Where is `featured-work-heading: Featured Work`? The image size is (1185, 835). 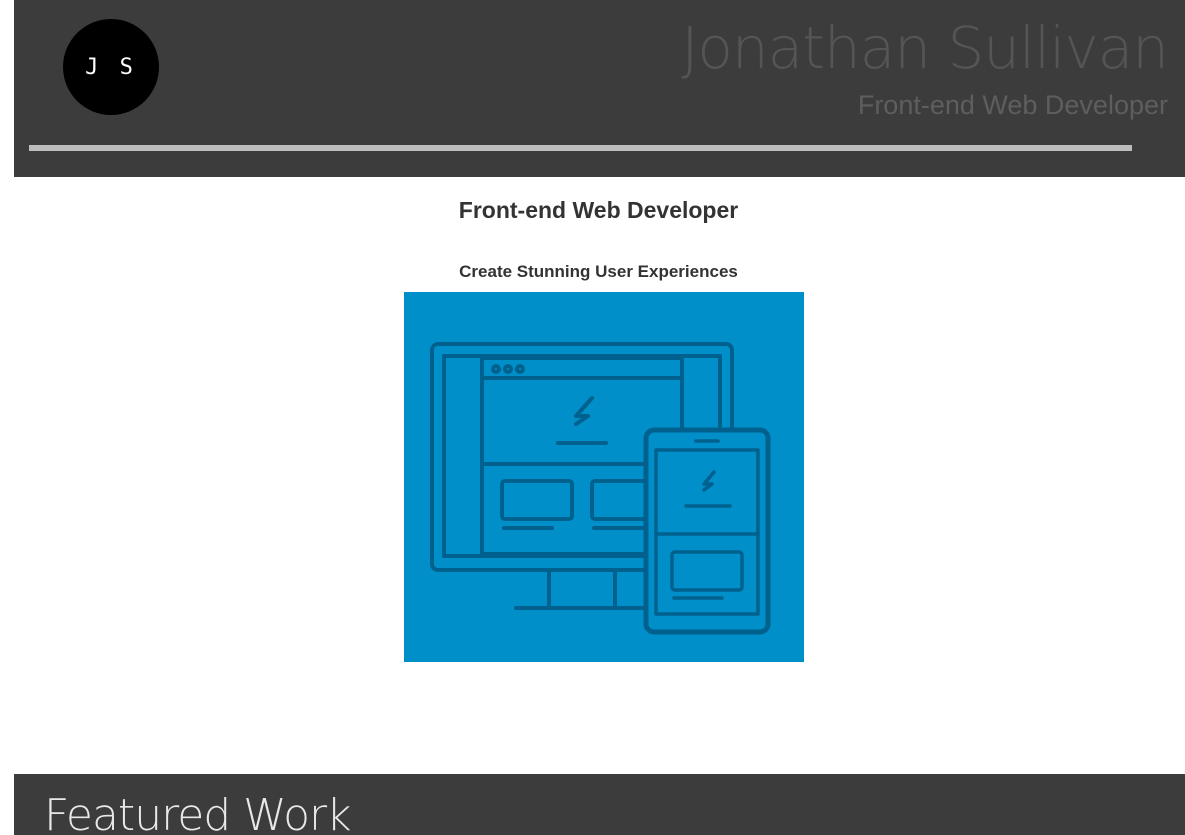 featured-work-heading: Featured Work is located at coordinates (198, 812).